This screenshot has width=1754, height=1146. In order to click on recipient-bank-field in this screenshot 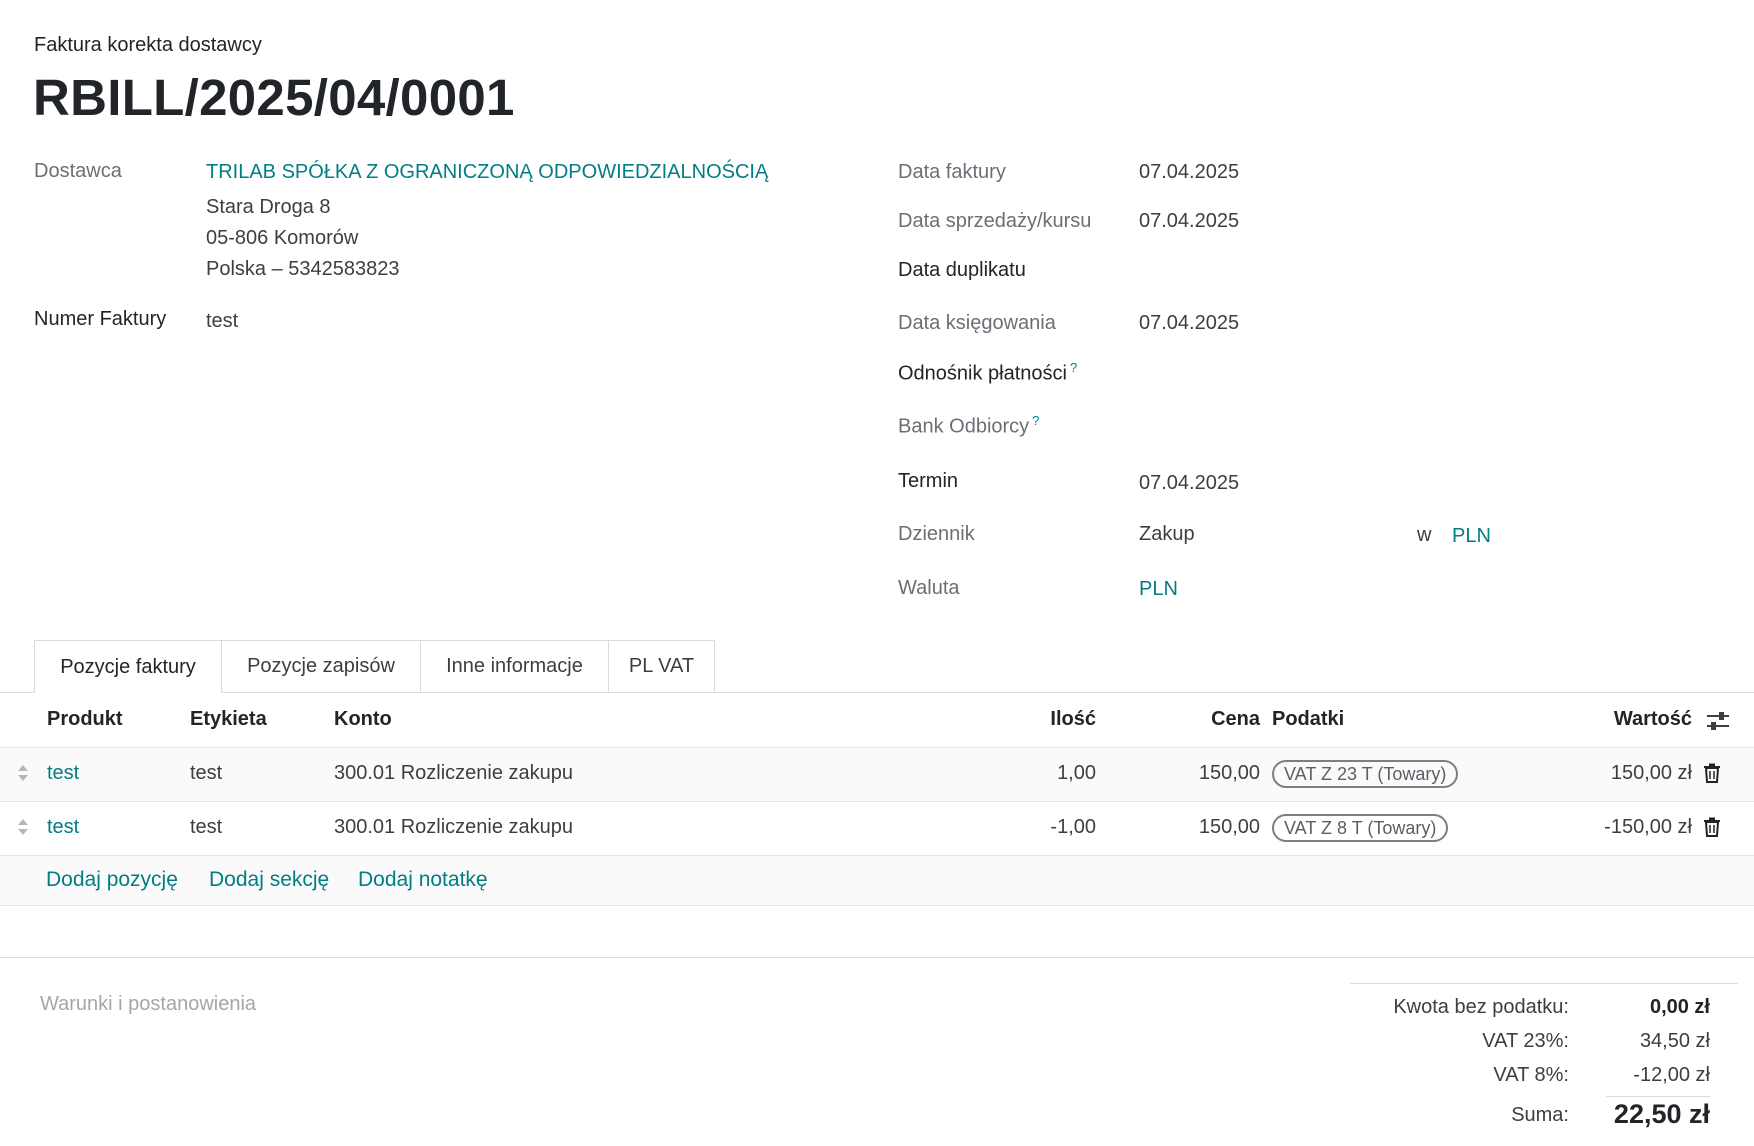, I will do `click(1289, 424)`.